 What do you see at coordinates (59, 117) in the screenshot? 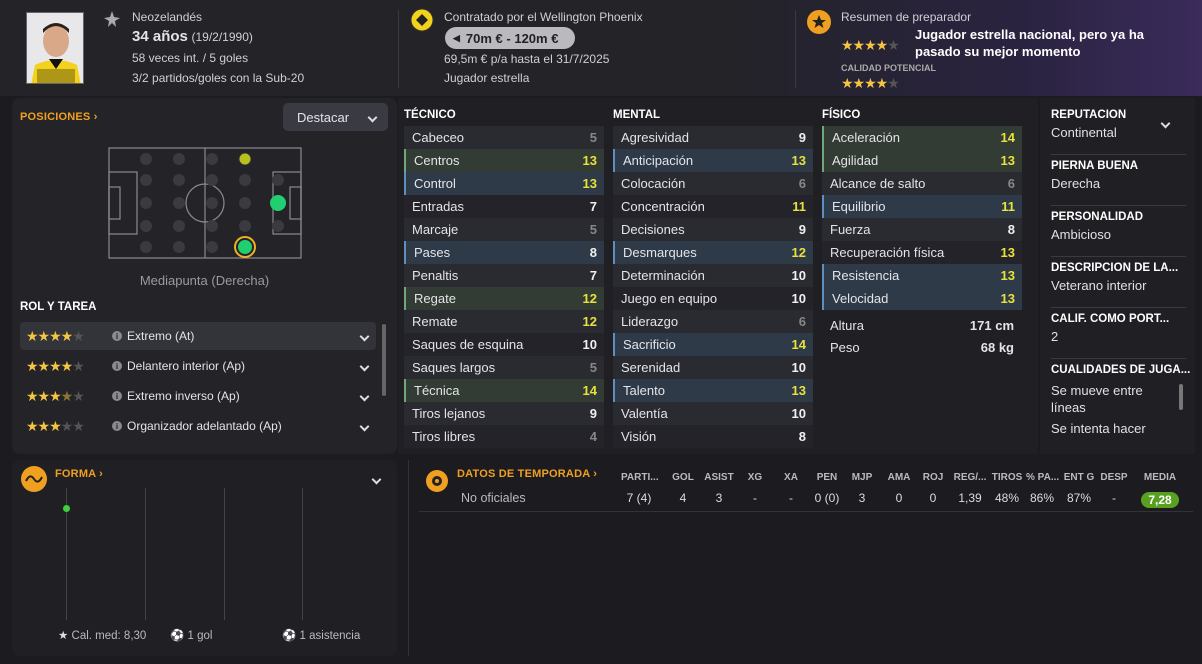
I see `positions-title: POSICIONES ›` at bounding box center [59, 117].